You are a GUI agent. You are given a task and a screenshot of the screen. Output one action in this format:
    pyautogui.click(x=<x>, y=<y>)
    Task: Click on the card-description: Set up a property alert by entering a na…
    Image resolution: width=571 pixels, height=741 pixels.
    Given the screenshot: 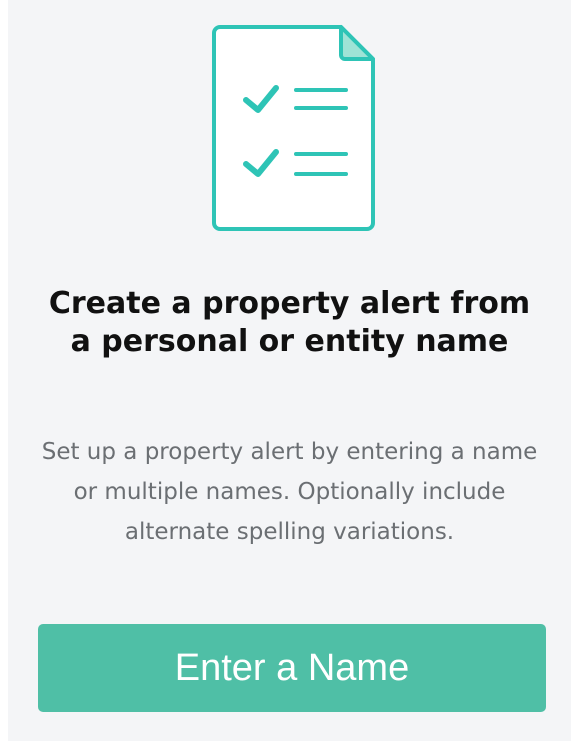 What is the action you would take?
    pyautogui.click(x=289, y=492)
    